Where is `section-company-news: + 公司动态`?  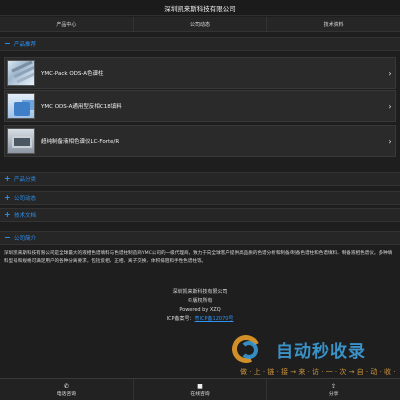 section-company-news: + 公司动态 is located at coordinates (200, 198).